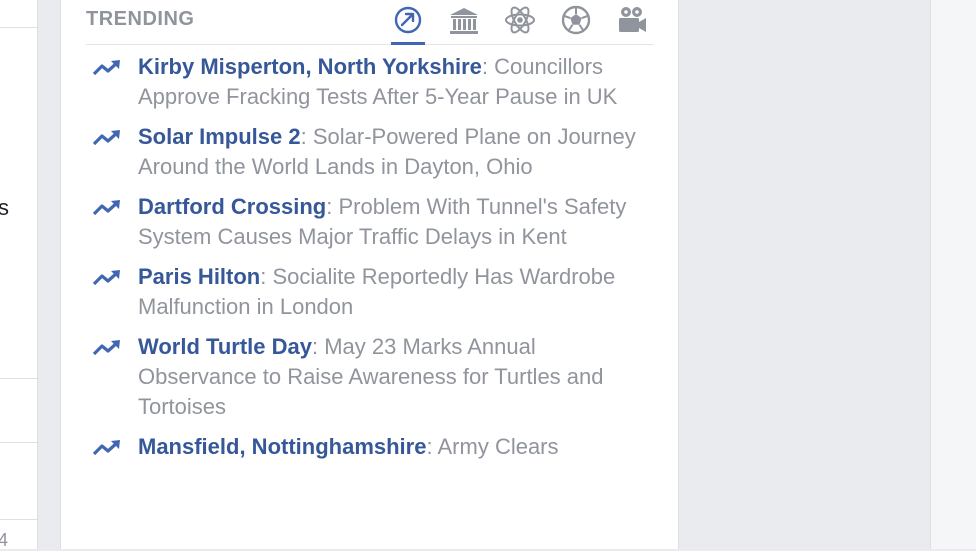 The width and height of the screenshot is (976, 551). What do you see at coordinates (4, 207) in the screenshot?
I see `left-text-fragment: s` at bounding box center [4, 207].